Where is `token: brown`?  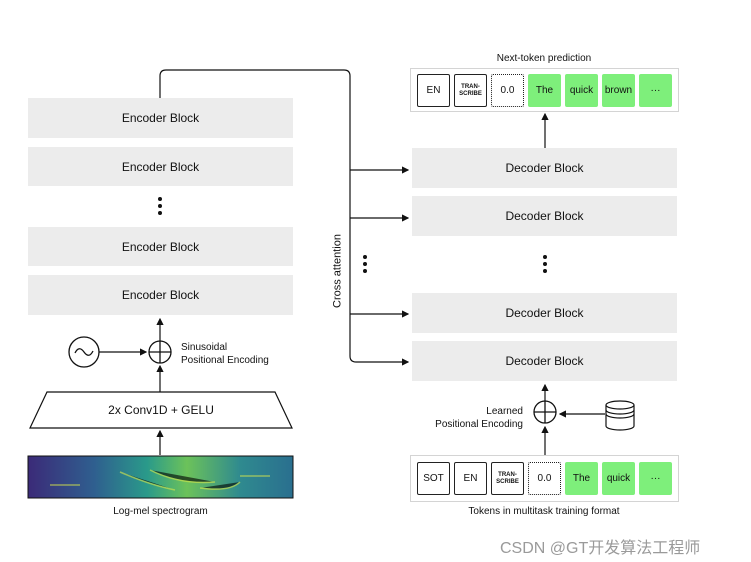
token: brown is located at coordinates (618, 90).